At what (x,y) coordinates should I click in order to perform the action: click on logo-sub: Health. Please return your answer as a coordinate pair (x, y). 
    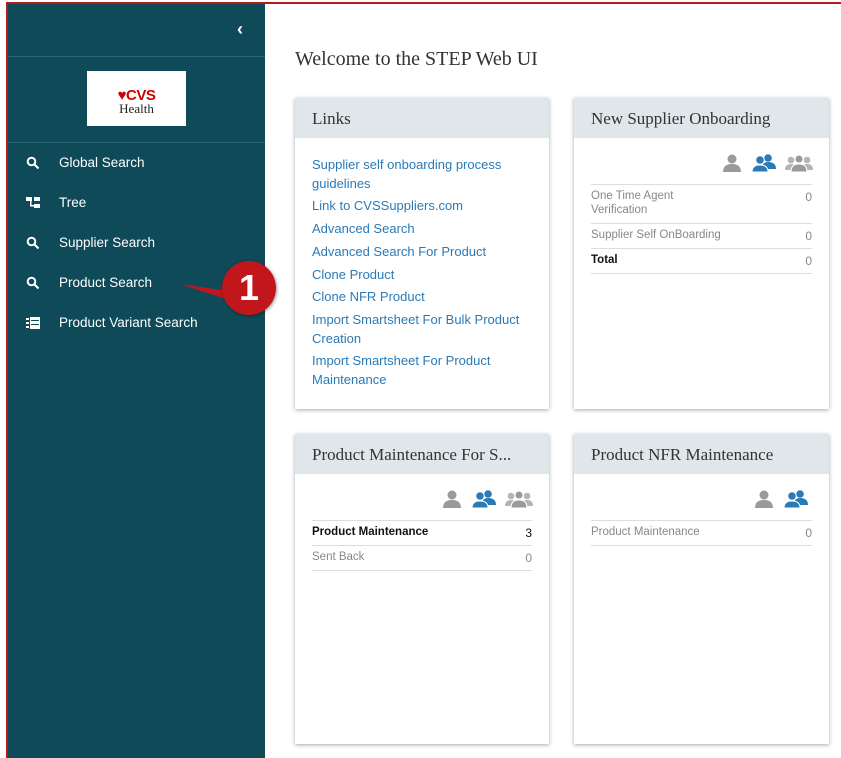
    Looking at the image, I should click on (136, 108).